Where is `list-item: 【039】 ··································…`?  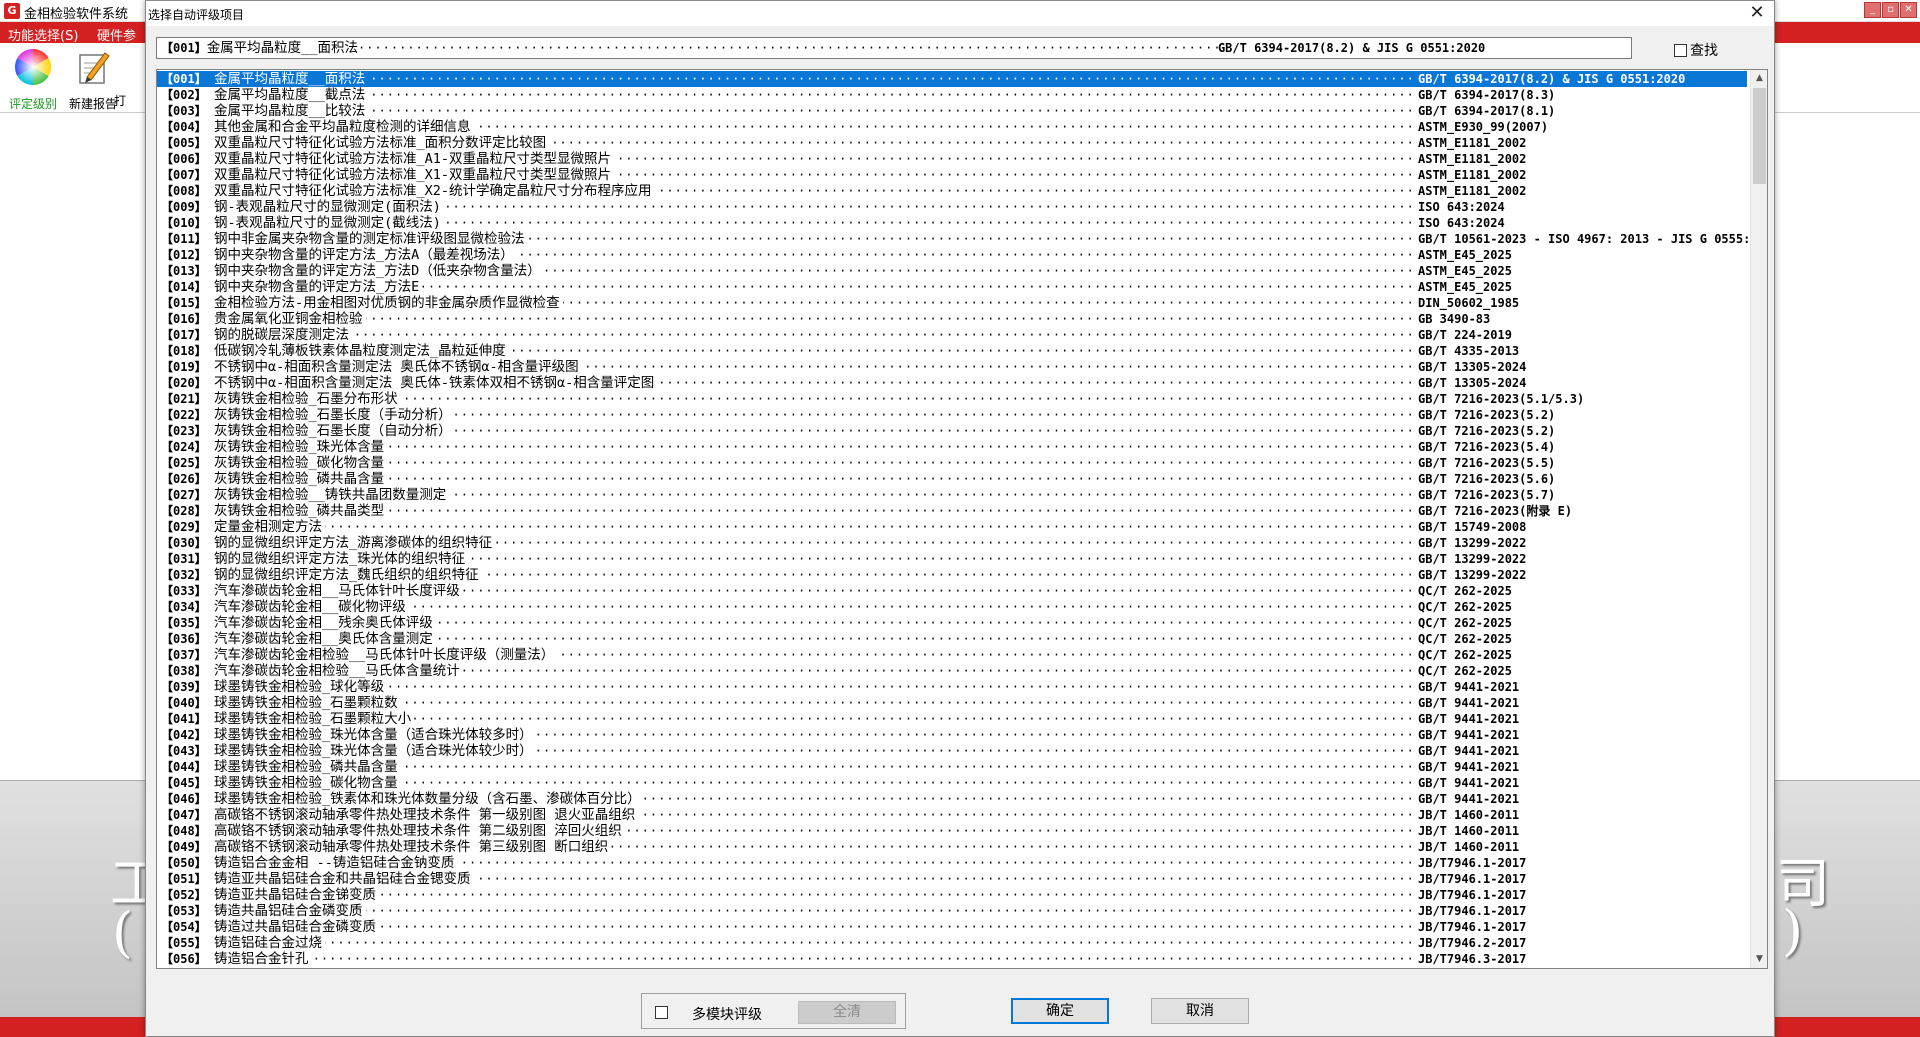
list-item: 【039】 ··································… is located at coordinates (952, 687).